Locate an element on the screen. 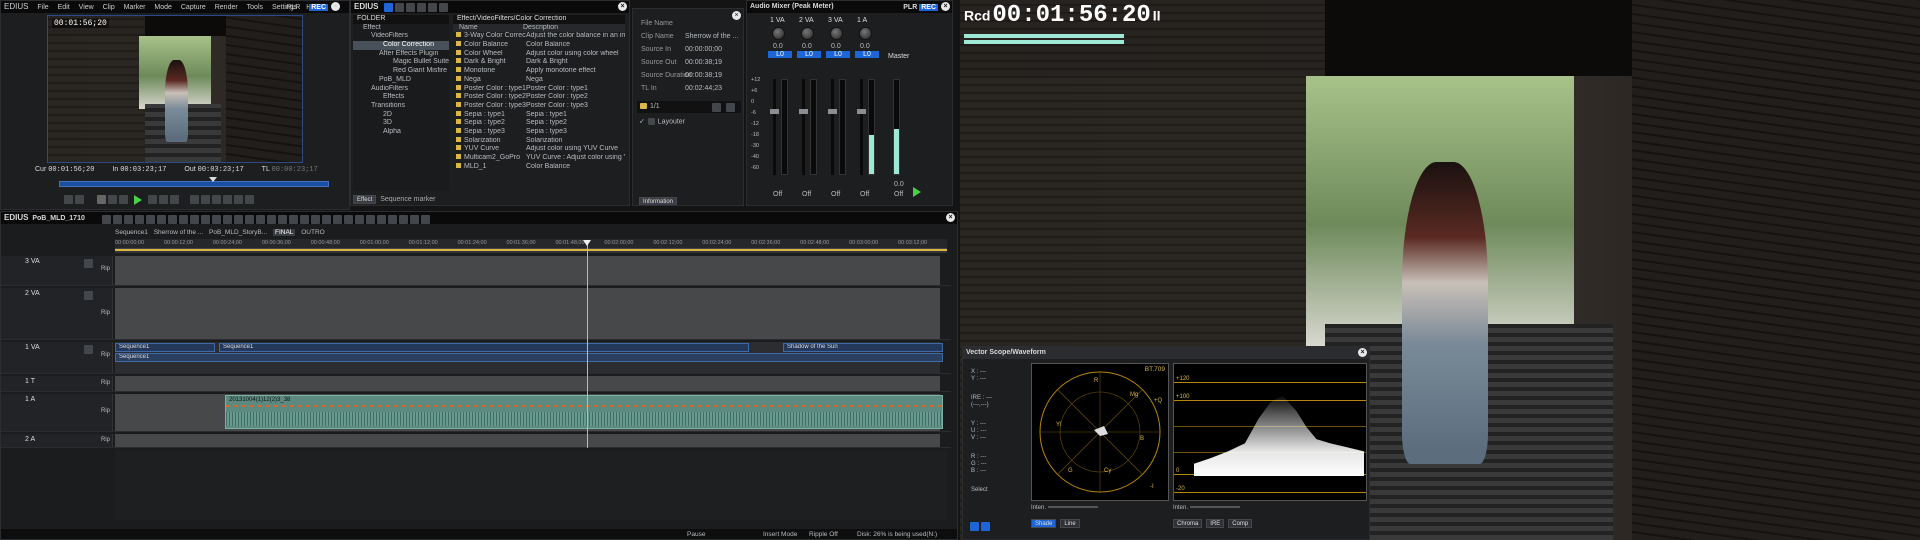 Image resolution: width=1920 pixels, height=540 pixels. icon-view-icon is located at coordinates (433, 7).